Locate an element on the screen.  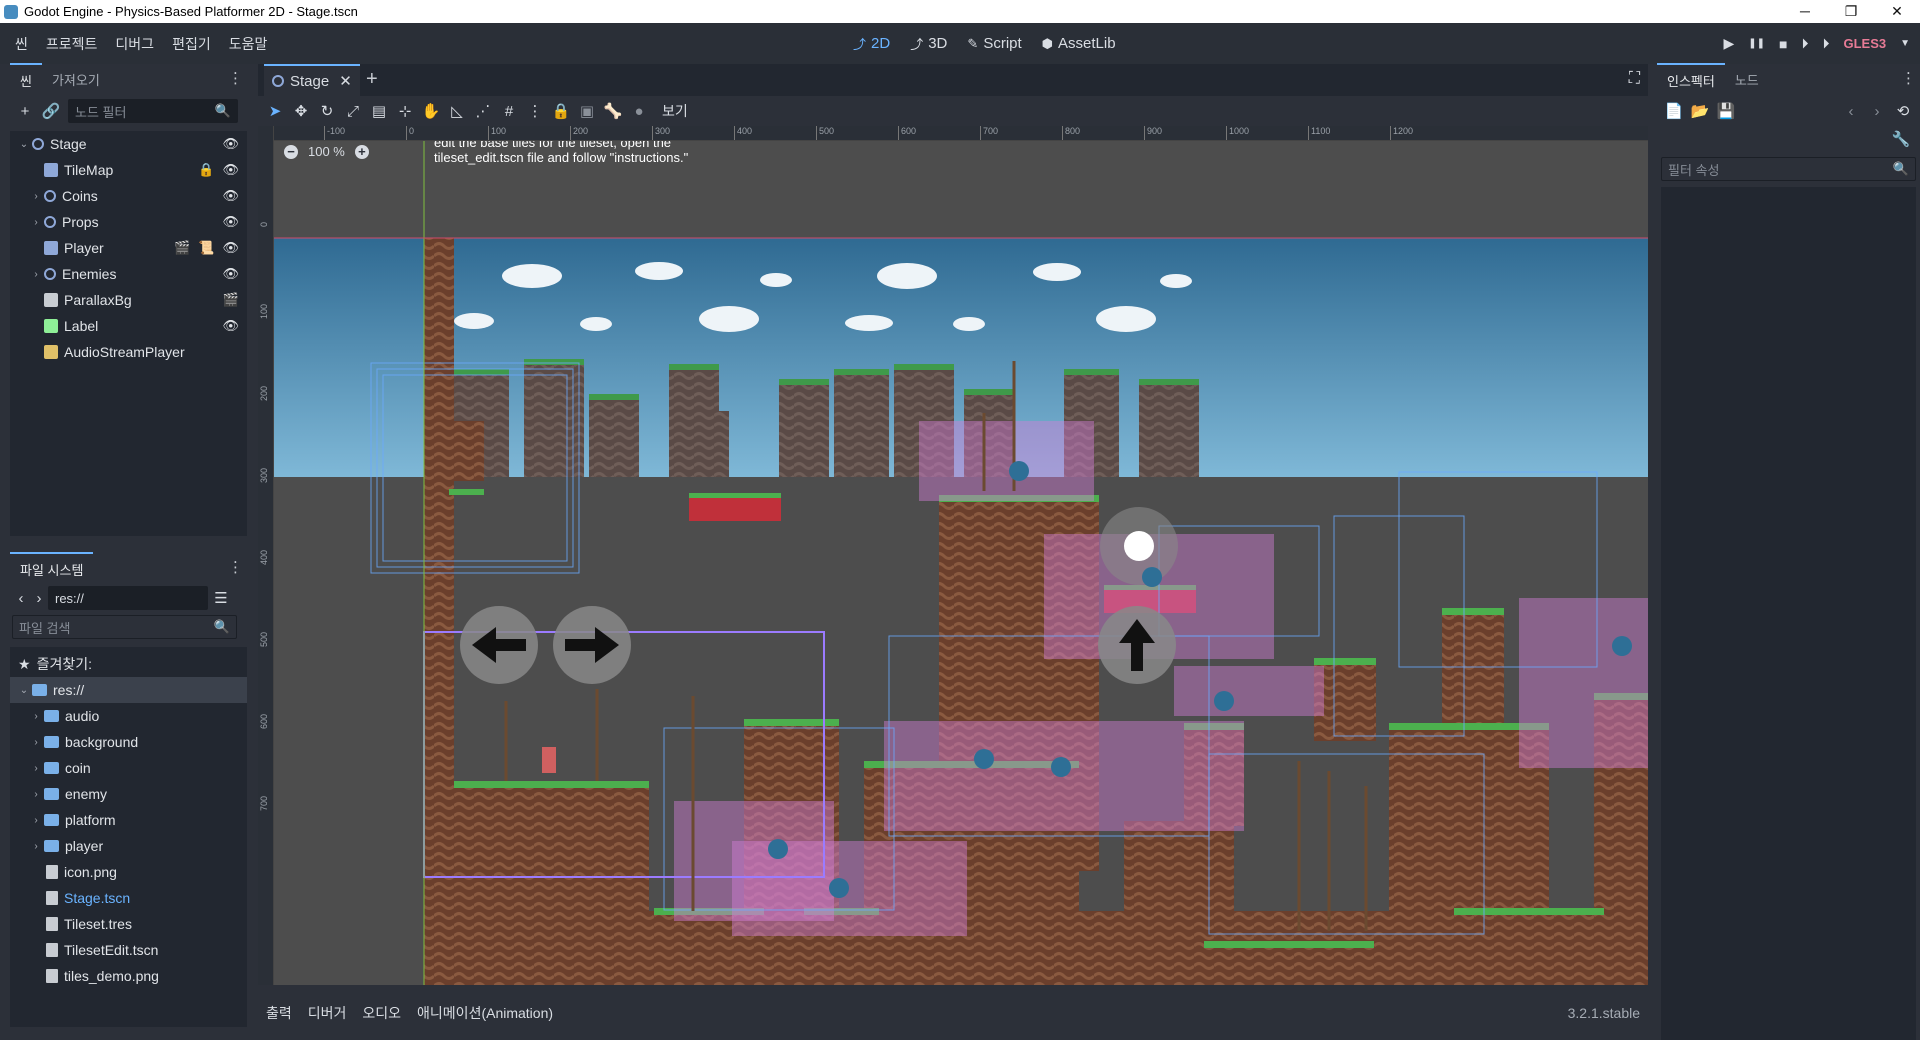
chevron-down-icon: ▼ is located at coordinates (1905, 43).